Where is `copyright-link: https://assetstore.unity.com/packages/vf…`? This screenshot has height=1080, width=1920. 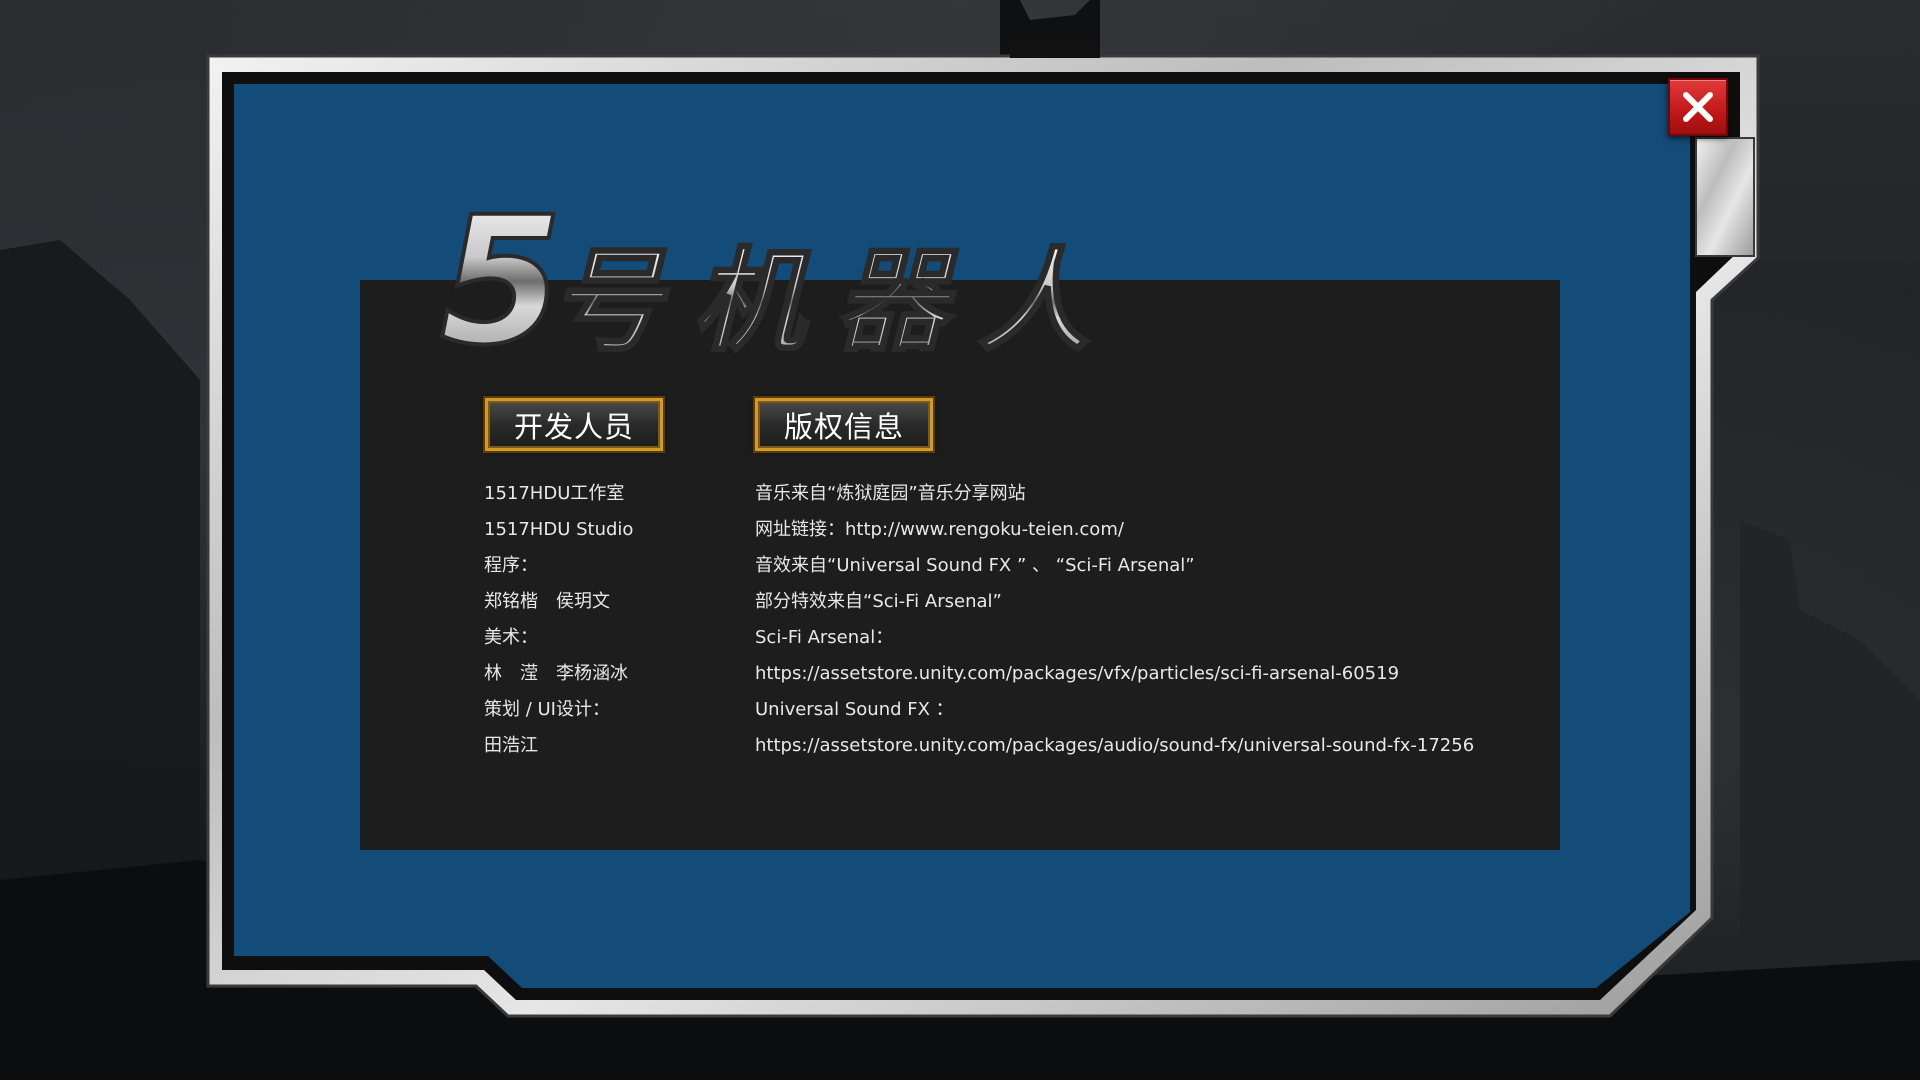 copyright-link: https://assetstore.unity.com/packages/vf… is located at coordinates (1077, 673).